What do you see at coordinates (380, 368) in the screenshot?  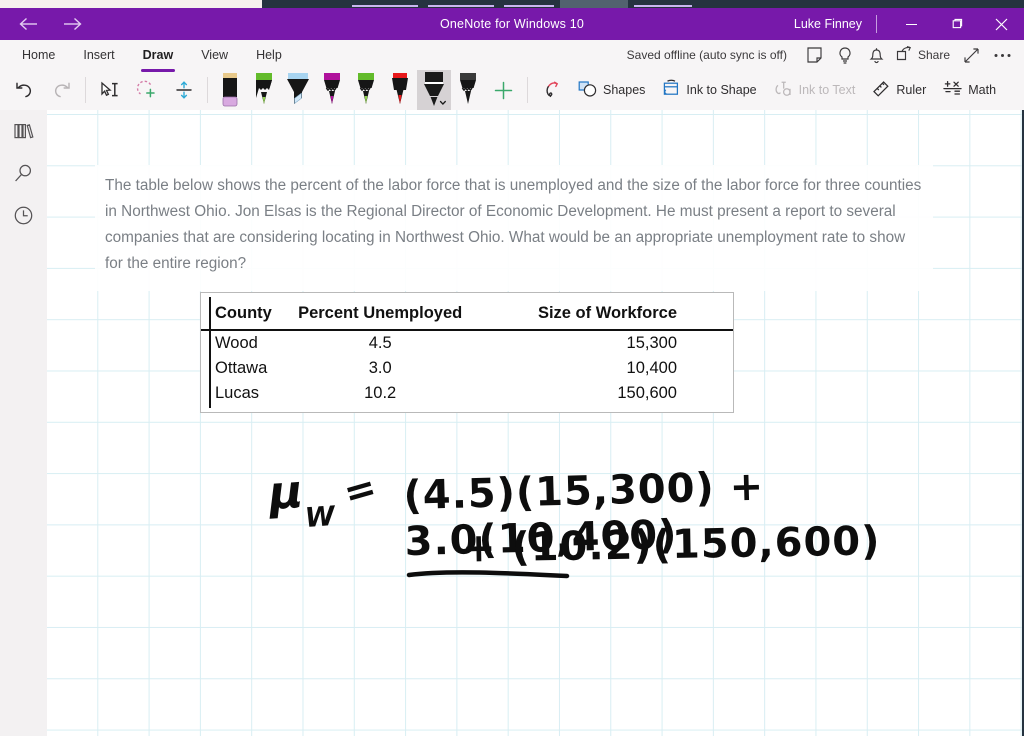 I see `table-cell-percent: 3.0` at bounding box center [380, 368].